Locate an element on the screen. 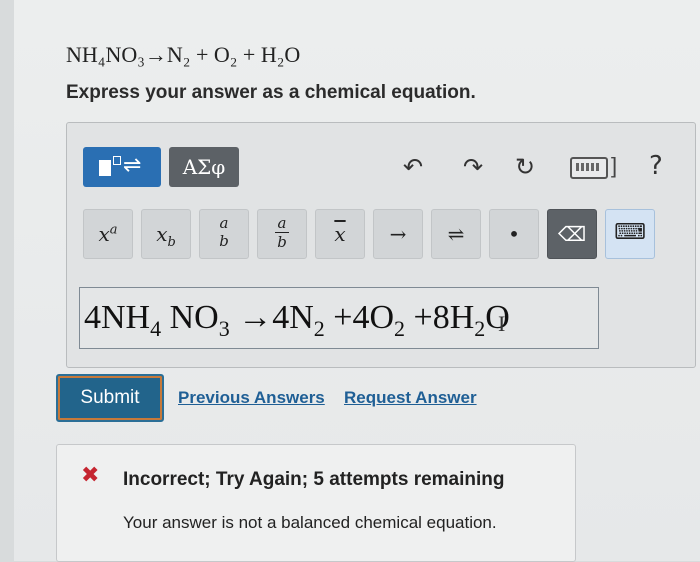 This screenshot has height=562, width=700. keyboard-toggle-icon: ⌨ is located at coordinates (630, 232).